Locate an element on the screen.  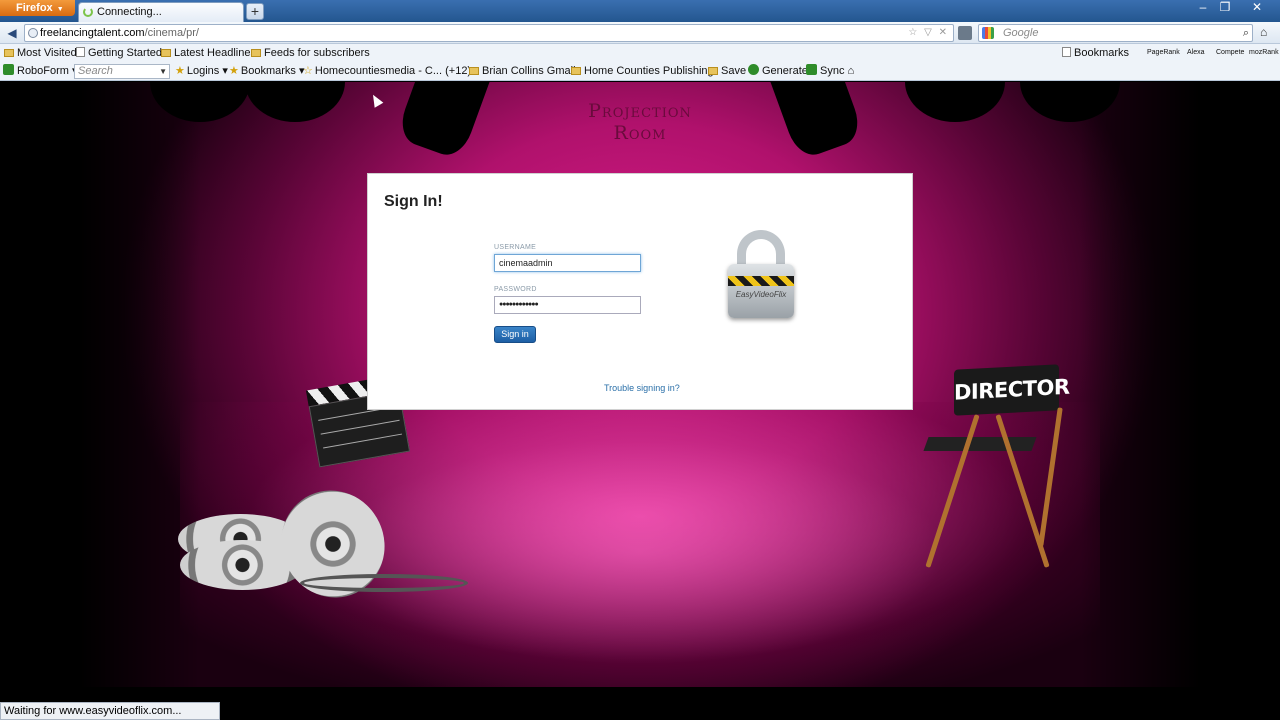
bookmarks-label: Bookmarks is located at coordinates (268, 71).